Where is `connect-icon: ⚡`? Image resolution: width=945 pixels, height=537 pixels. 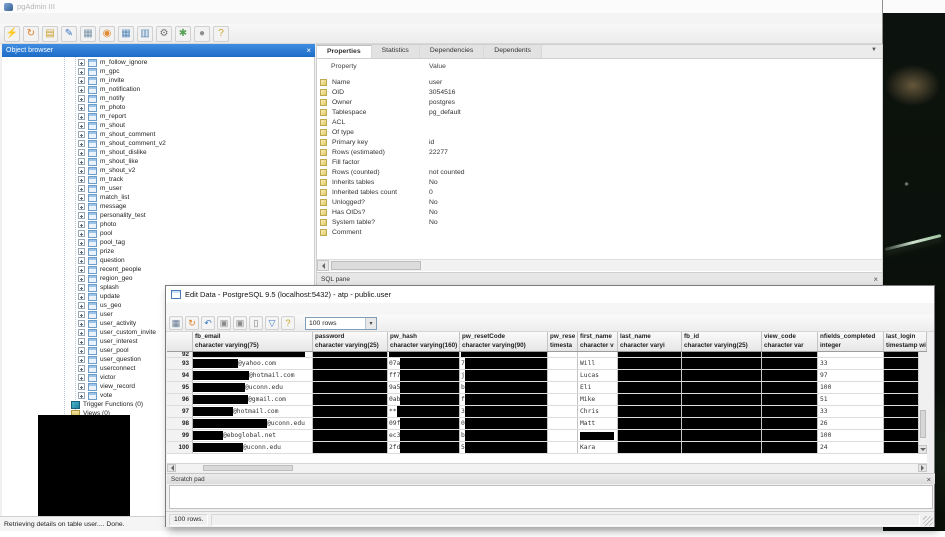
connect-icon: ⚡ is located at coordinates (12, 33).